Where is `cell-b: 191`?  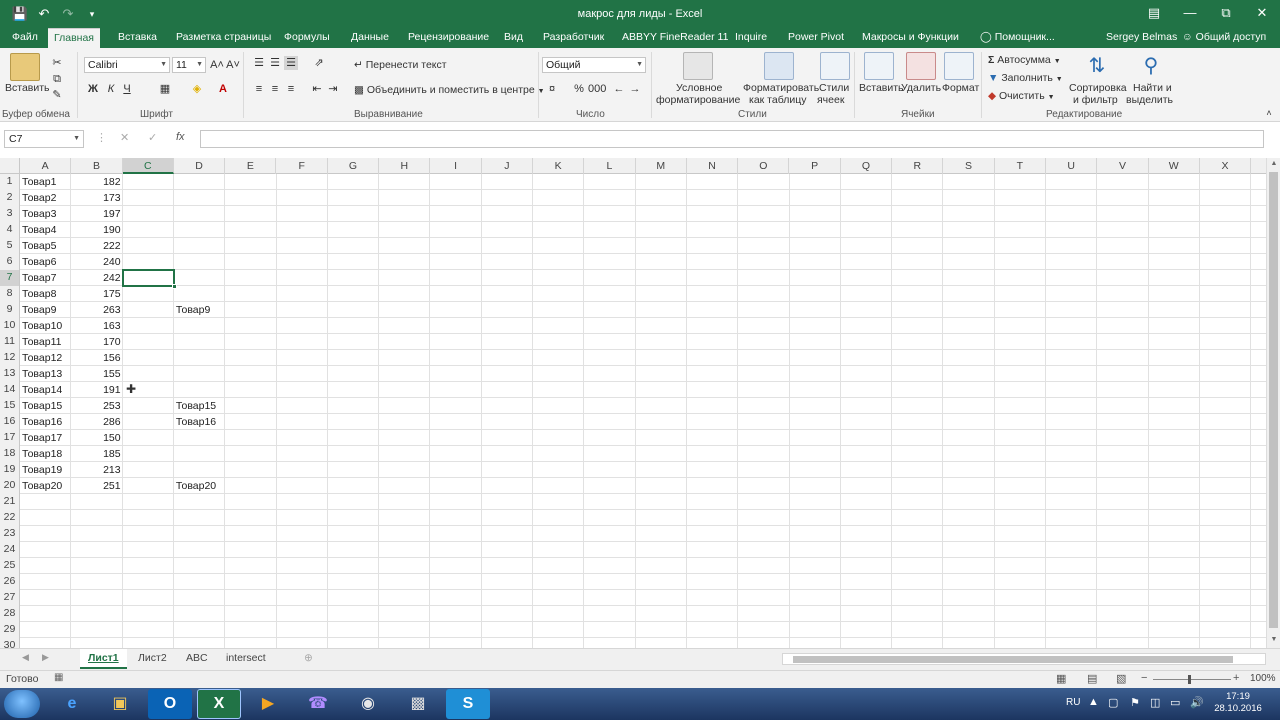 cell-b: 191 is located at coordinates (96, 390).